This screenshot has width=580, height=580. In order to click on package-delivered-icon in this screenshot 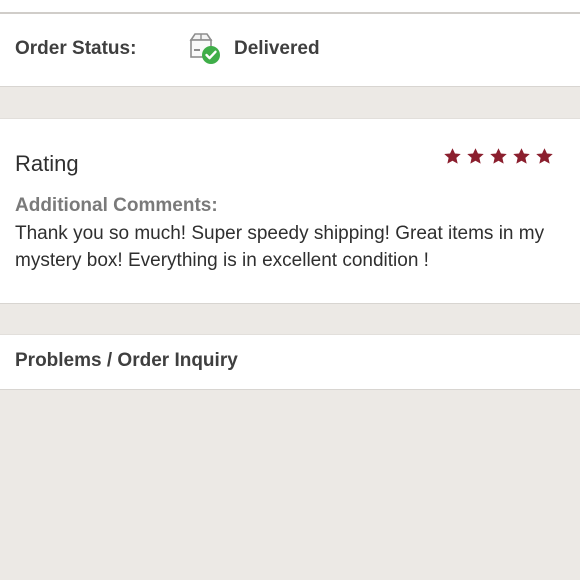, I will do `click(204, 48)`.